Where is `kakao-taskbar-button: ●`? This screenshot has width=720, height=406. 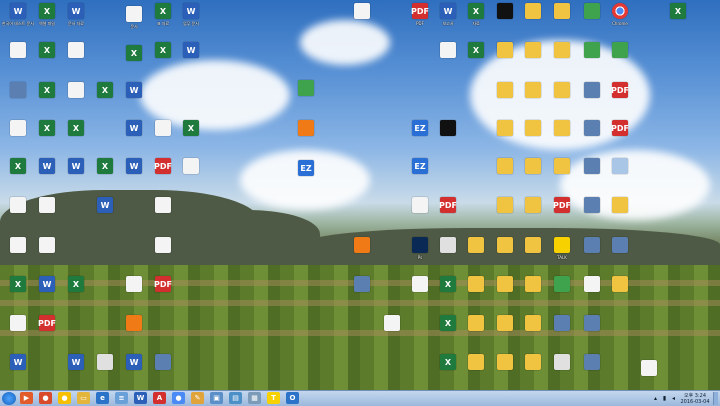
kakao-taskbar-button: ● is located at coordinates (64, 398).